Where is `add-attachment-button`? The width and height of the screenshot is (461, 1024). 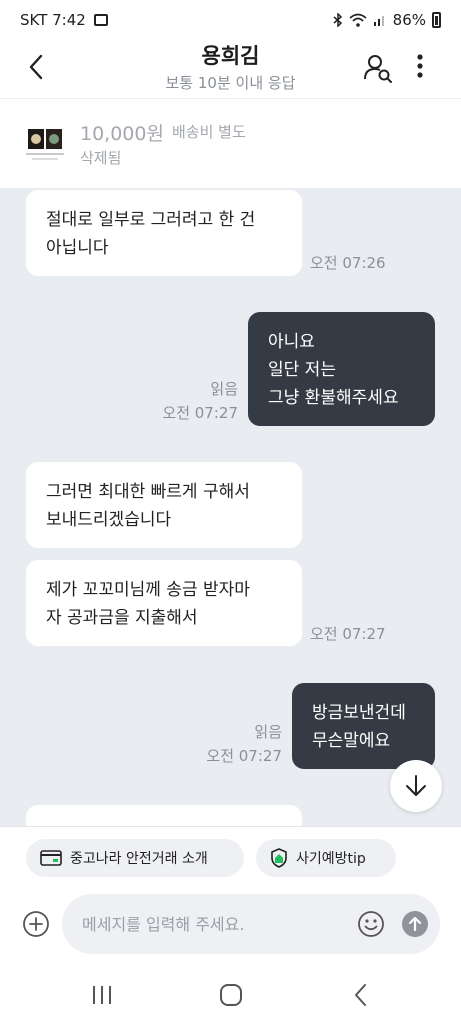
add-attachment-button is located at coordinates (36, 924).